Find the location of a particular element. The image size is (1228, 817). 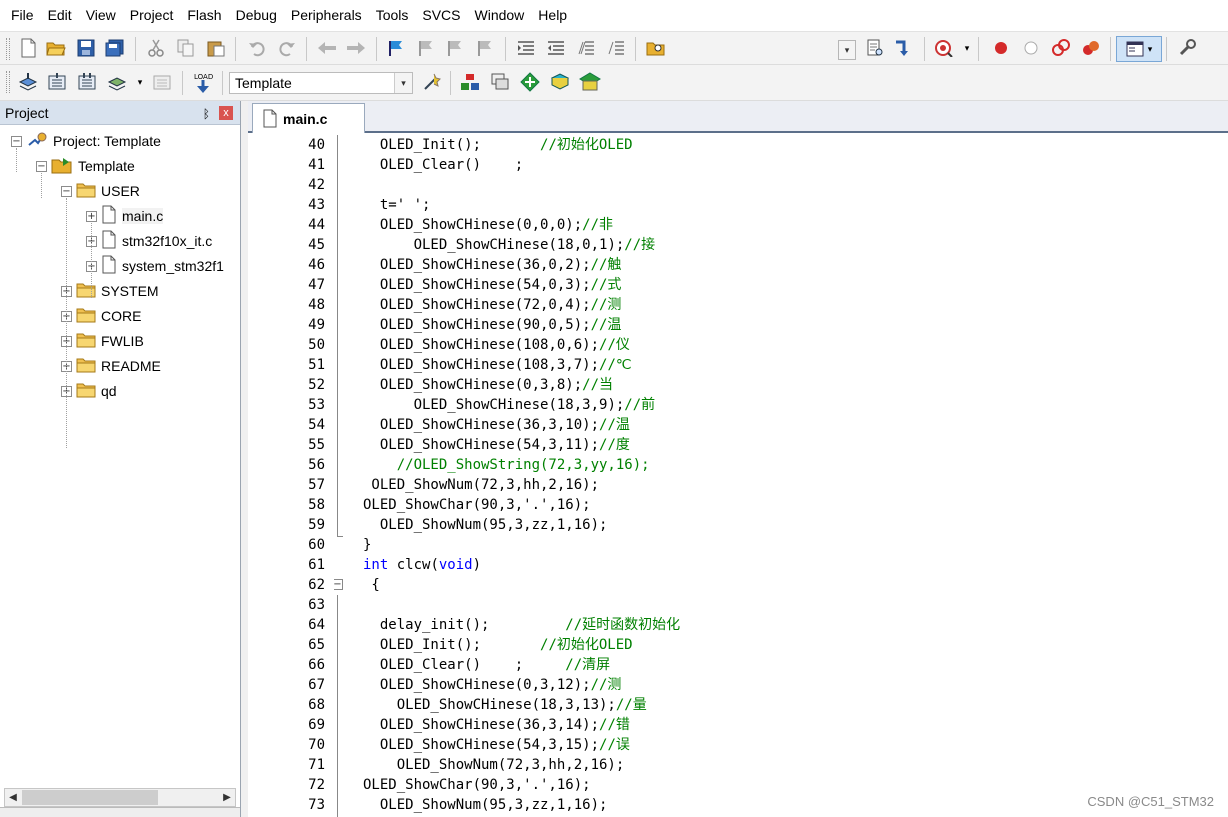

configure-icon is located at coordinates (1187, 48).